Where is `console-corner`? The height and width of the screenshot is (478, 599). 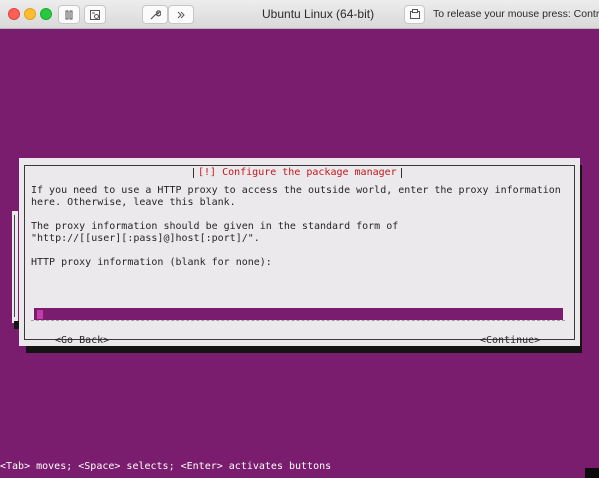
console-corner is located at coordinates (592, 473).